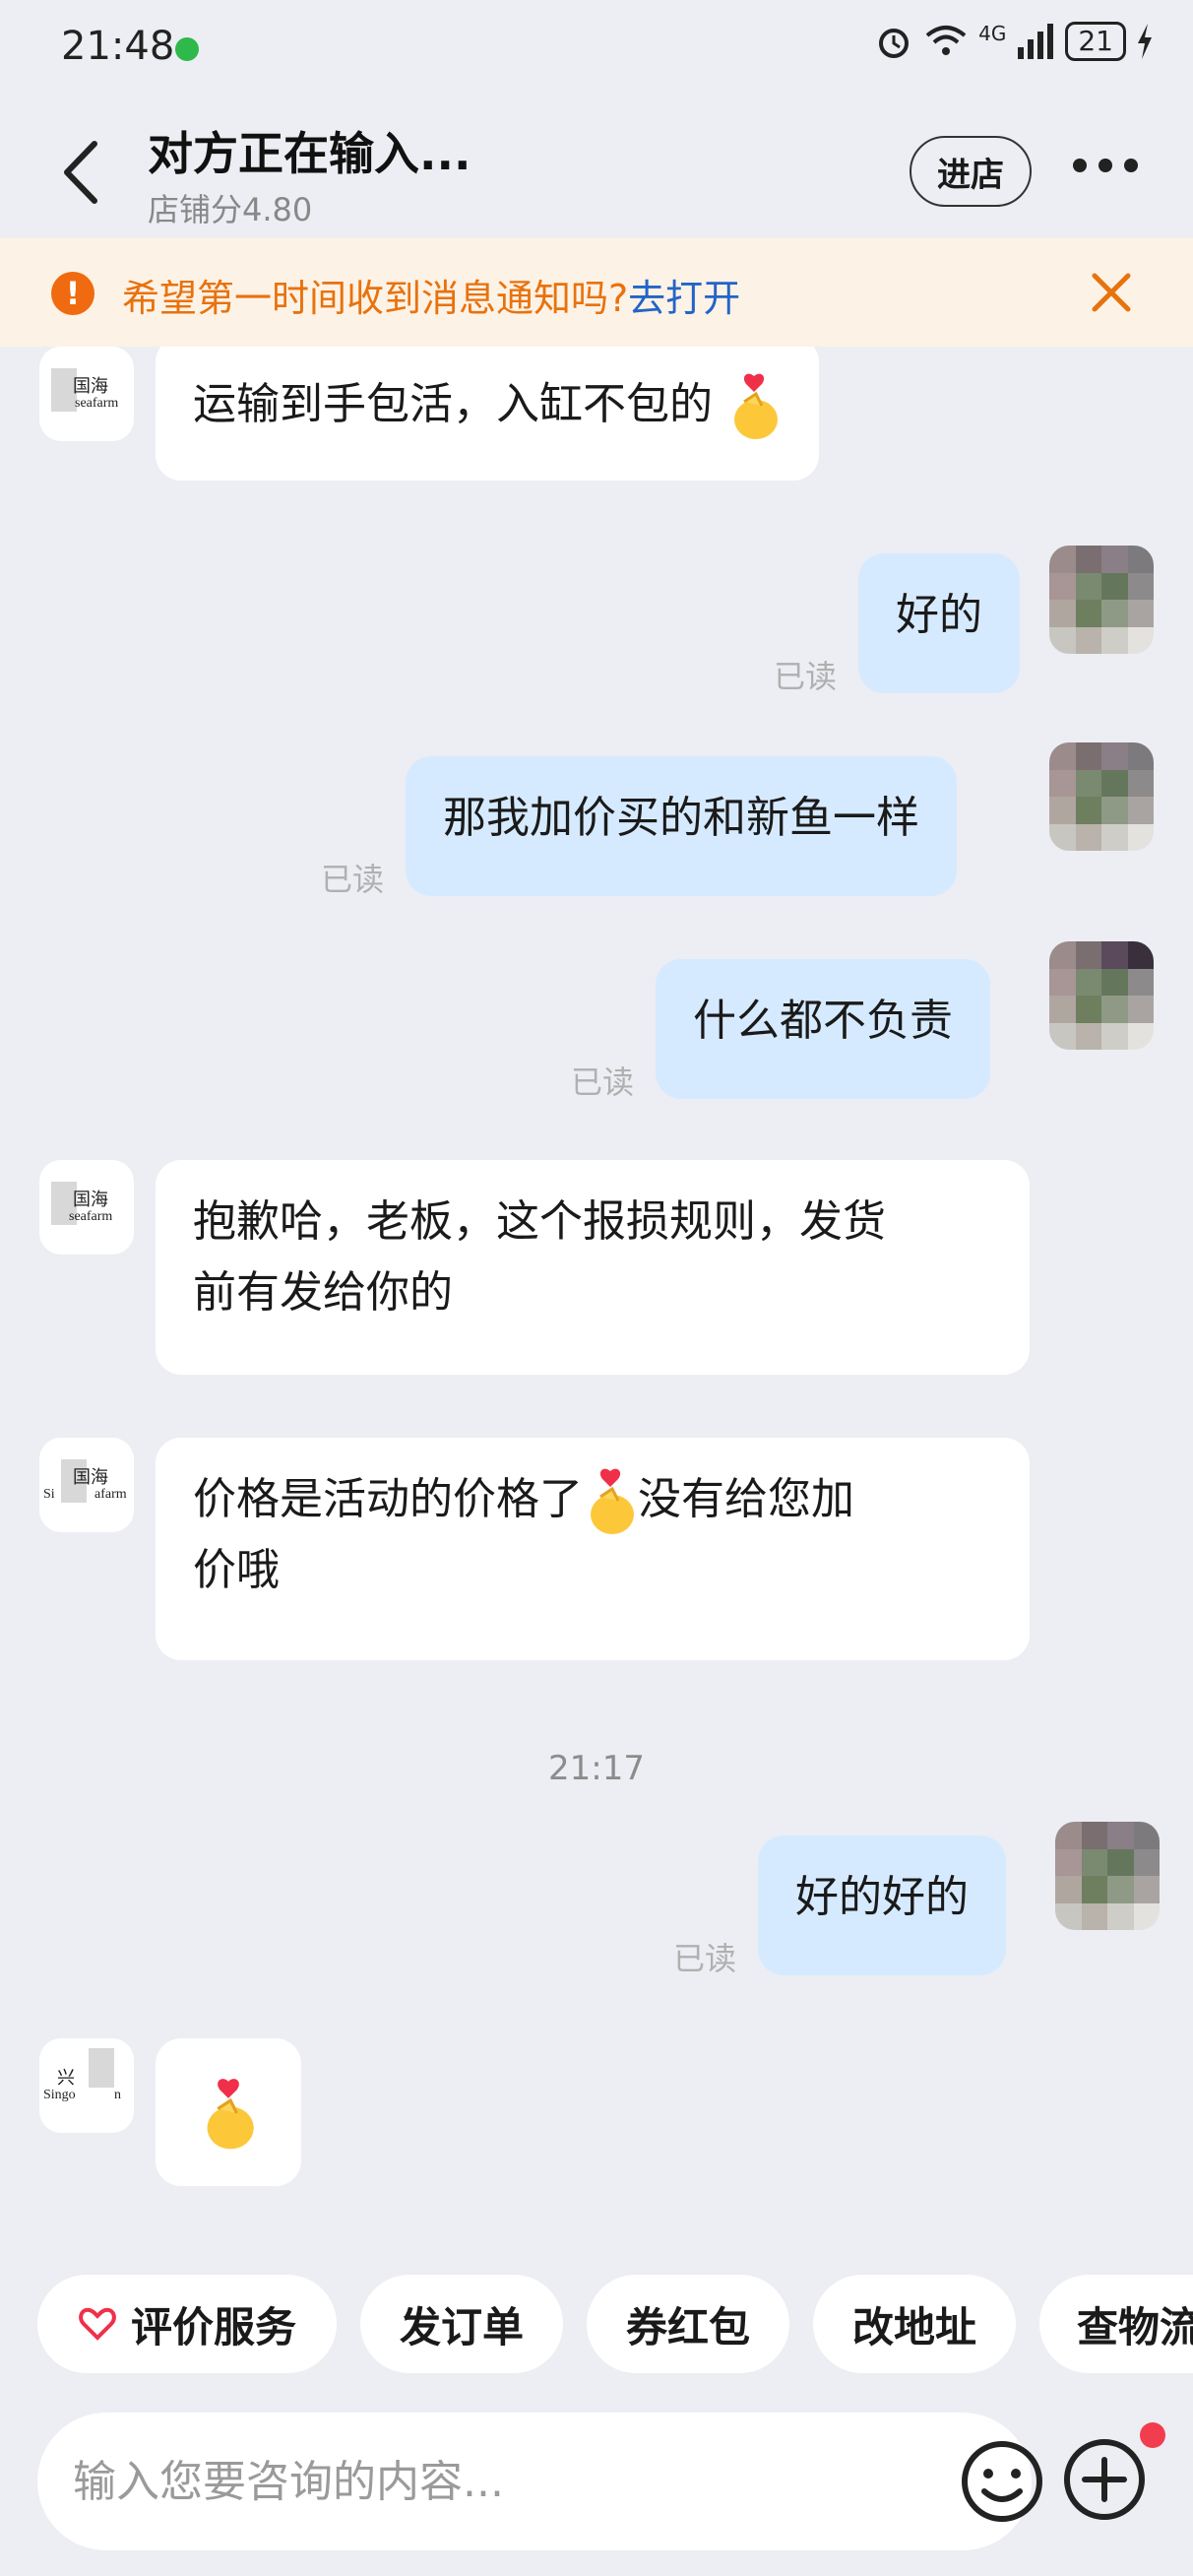  Describe the element at coordinates (323, 1292) in the screenshot. I see `message-text-line-2: 前有发给你的` at that location.